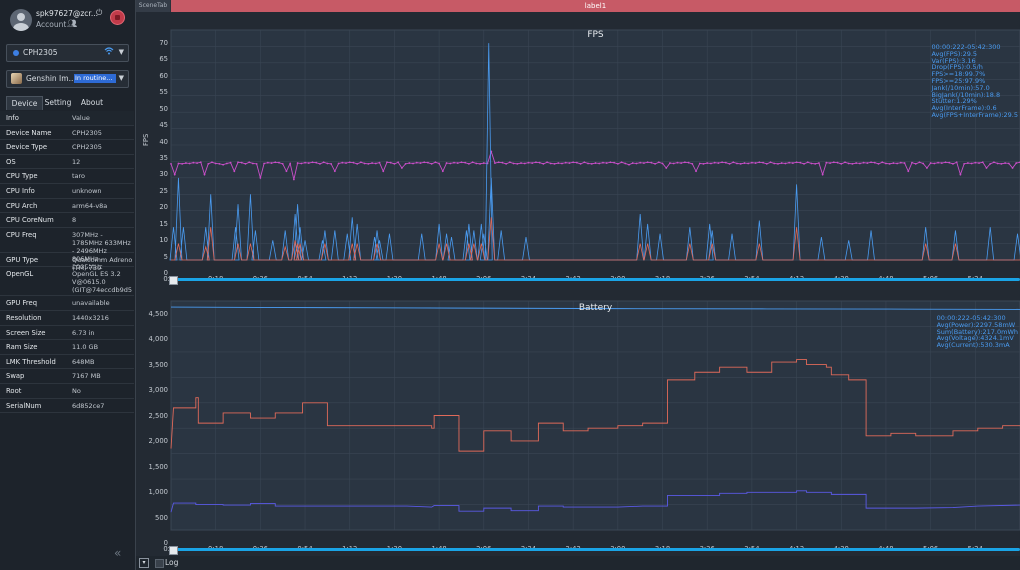 Image resolution: width=1020 pixels, height=570 pixels. I want to click on device-status-icon, so click(16, 53).